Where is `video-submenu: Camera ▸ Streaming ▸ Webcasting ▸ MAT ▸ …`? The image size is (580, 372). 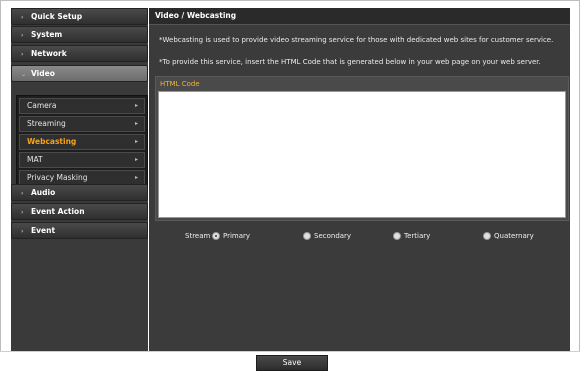
video-submenu: Camera ▸ Streaming ▸ Webcasting ▸ MAT ▸ … is located at coordinates (82, 141).